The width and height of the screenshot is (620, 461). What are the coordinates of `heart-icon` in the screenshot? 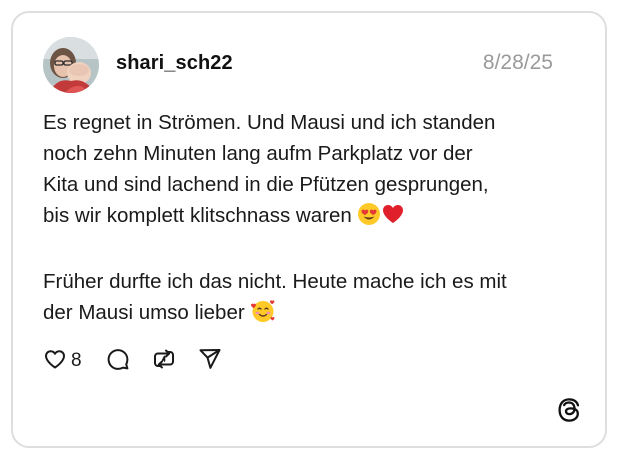 It's located at (55, 361).